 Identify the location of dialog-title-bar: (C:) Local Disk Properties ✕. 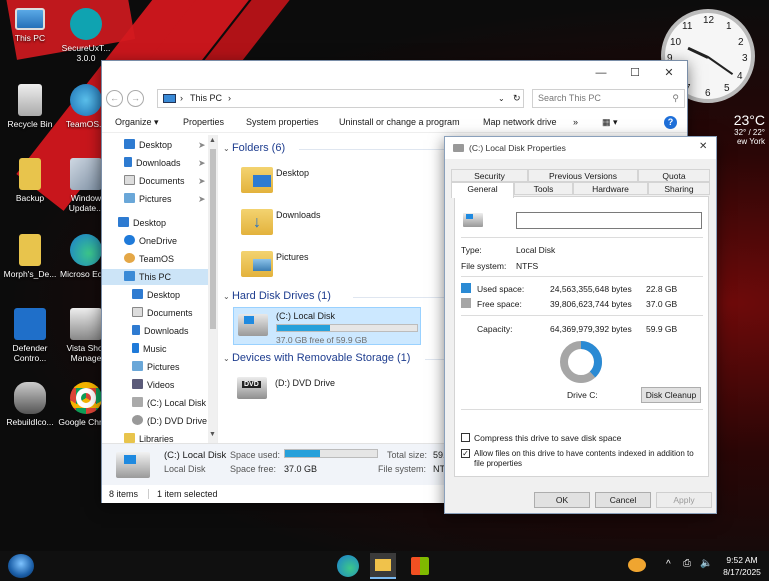
(580, 148).